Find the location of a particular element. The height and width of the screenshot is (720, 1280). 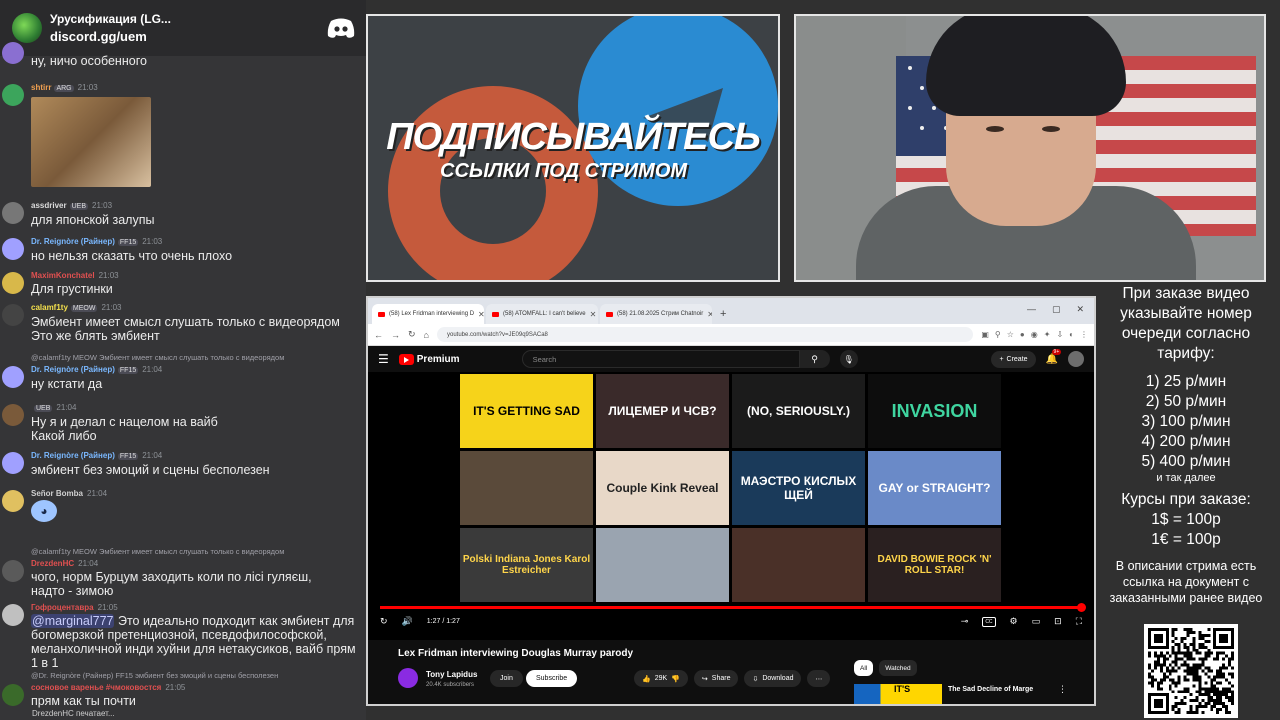

cast-icon: ⊡ is located at coordinates (1058, 621).